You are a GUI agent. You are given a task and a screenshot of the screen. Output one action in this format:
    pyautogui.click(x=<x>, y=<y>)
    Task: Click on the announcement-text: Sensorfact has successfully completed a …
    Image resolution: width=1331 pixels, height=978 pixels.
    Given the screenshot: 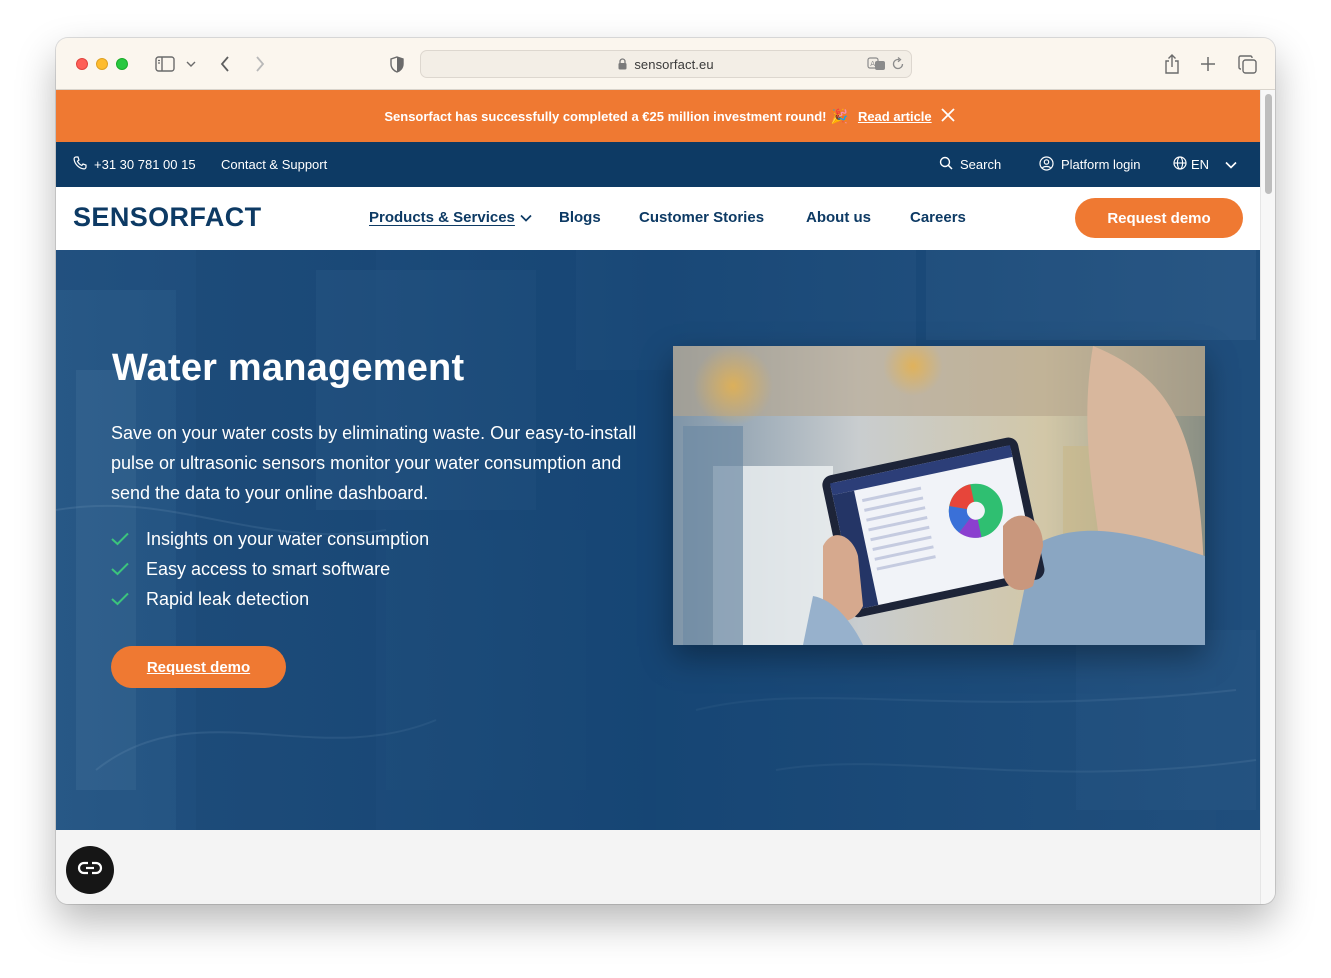 What is the action you would take?
    pyautogui.click(x=605, y=116)
    